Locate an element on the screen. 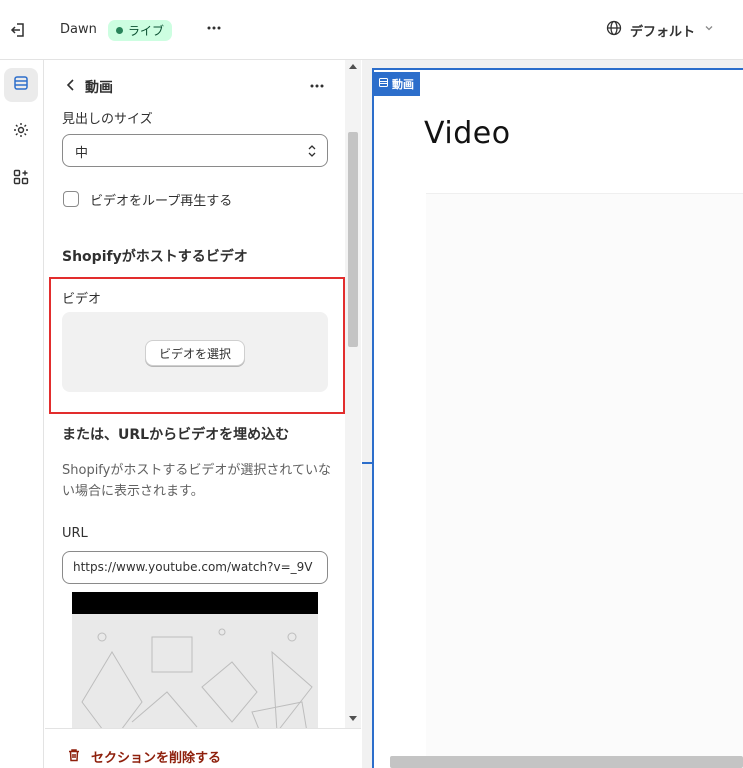 The width and height of the screenshot is (743, 768). panel-header: 動画 is located at coordinates (195, 86).